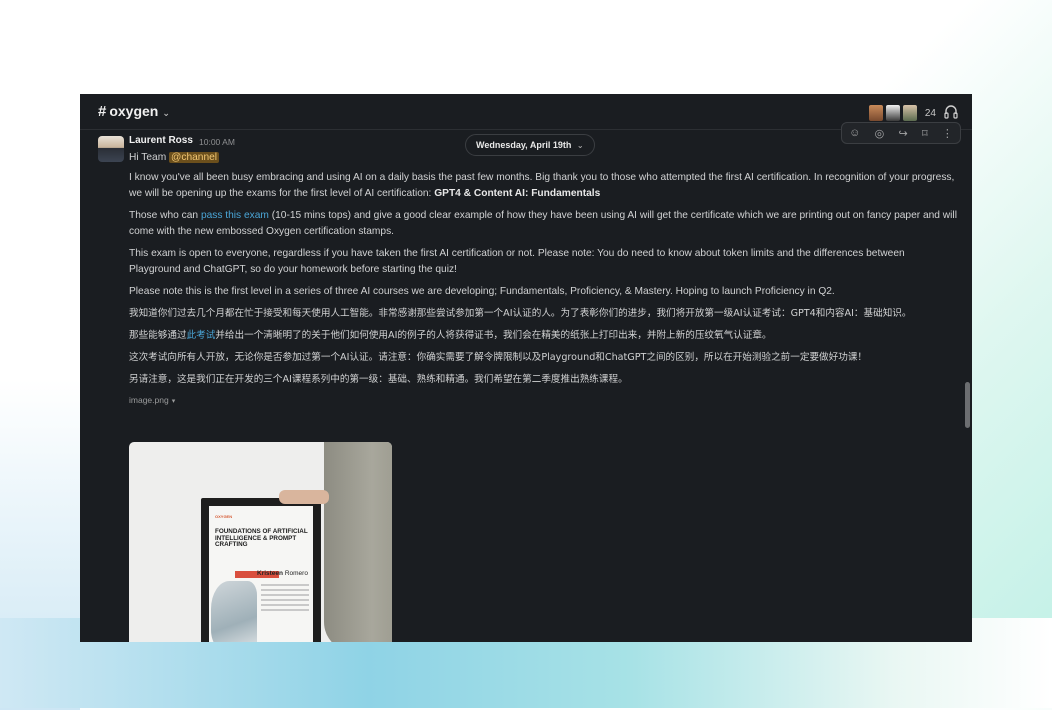 The image size is (1052, 710). Describe the element at coordinates (304, 497) in the screenshot. I see `hand-shape` at that location.